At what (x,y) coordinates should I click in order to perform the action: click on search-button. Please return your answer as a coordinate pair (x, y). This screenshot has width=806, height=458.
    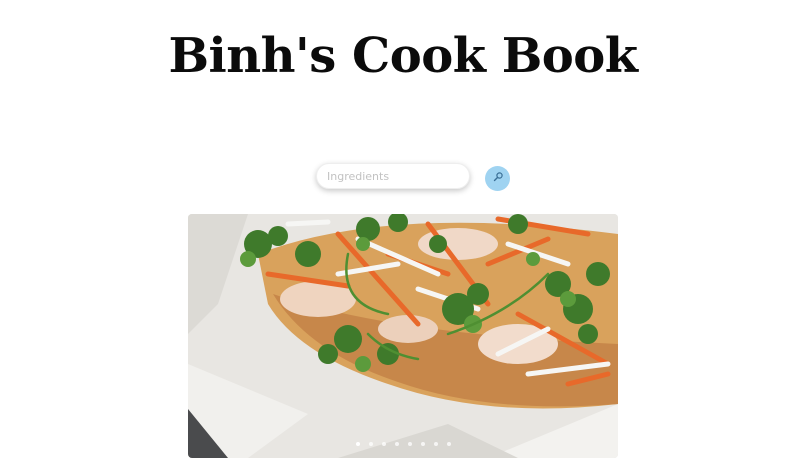
    Looking at the image, I should click on (497, 178).